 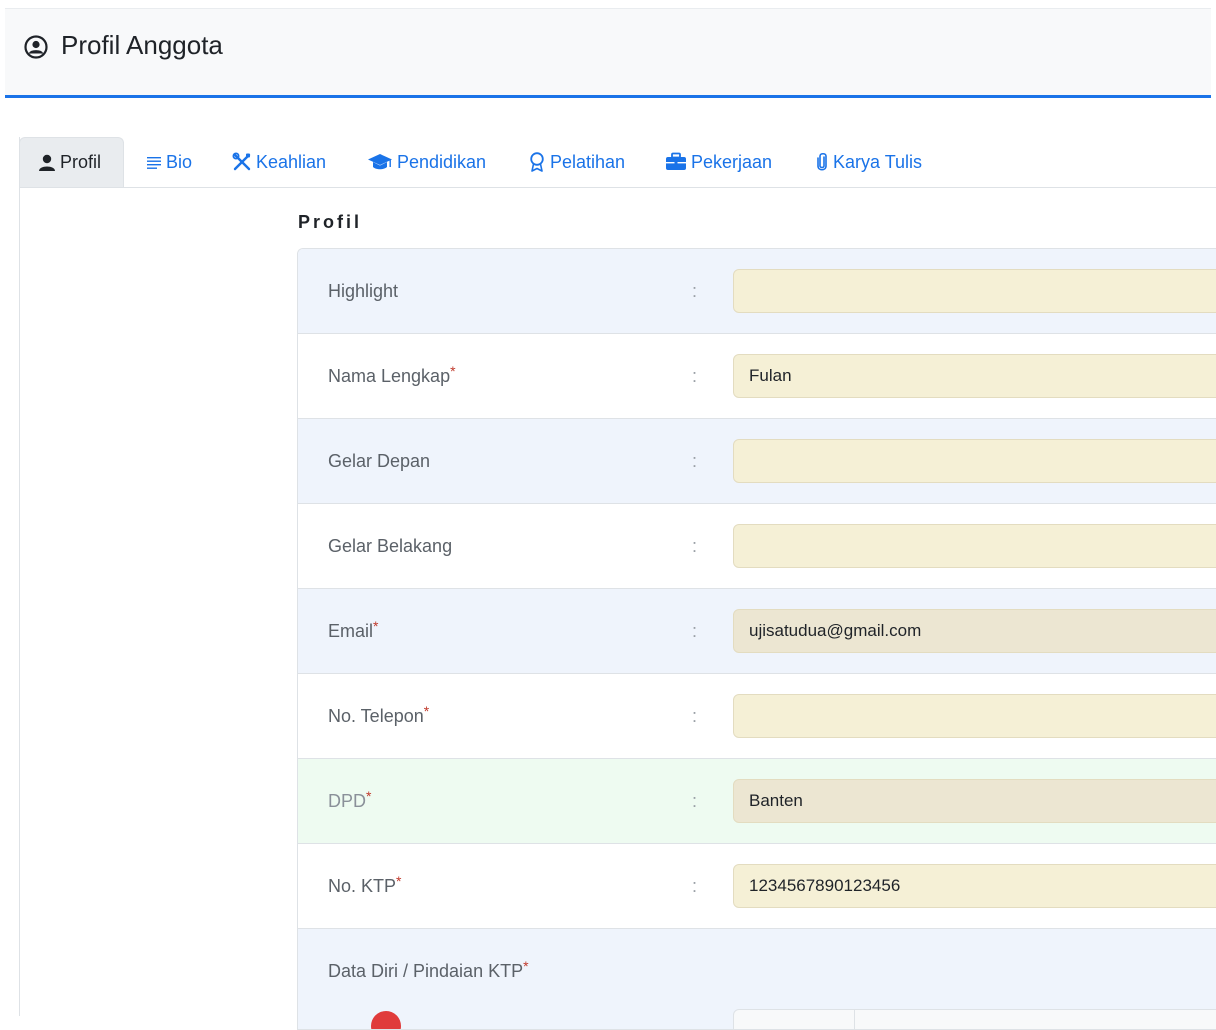 What do you see at coordinates (380, 162) in the screenshot?
I see `graduation-cap-icon` at bounding box center [380, 162].